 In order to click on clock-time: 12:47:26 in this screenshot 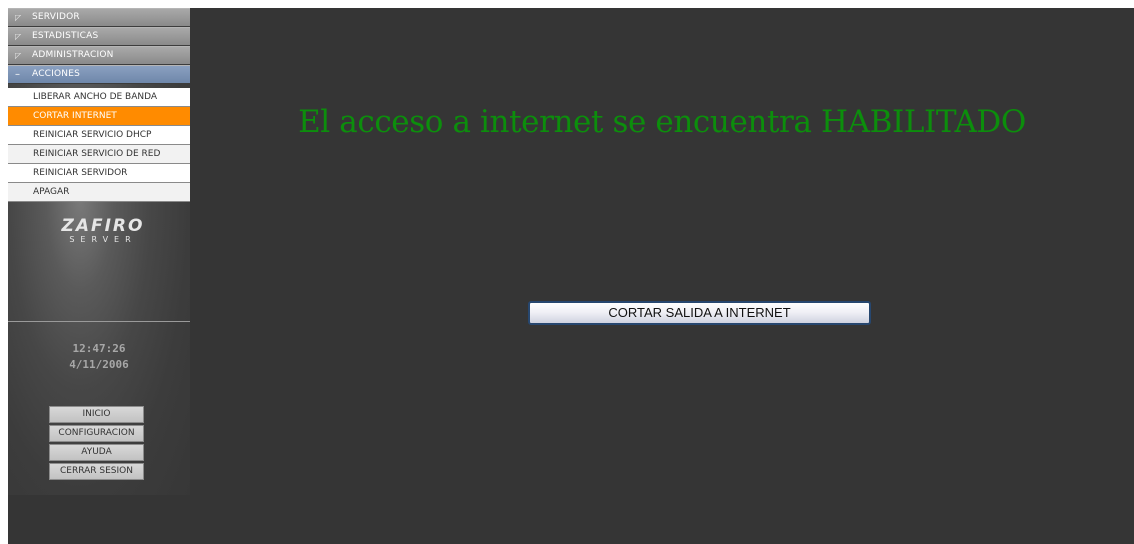, I will do `click(99, 348)`.